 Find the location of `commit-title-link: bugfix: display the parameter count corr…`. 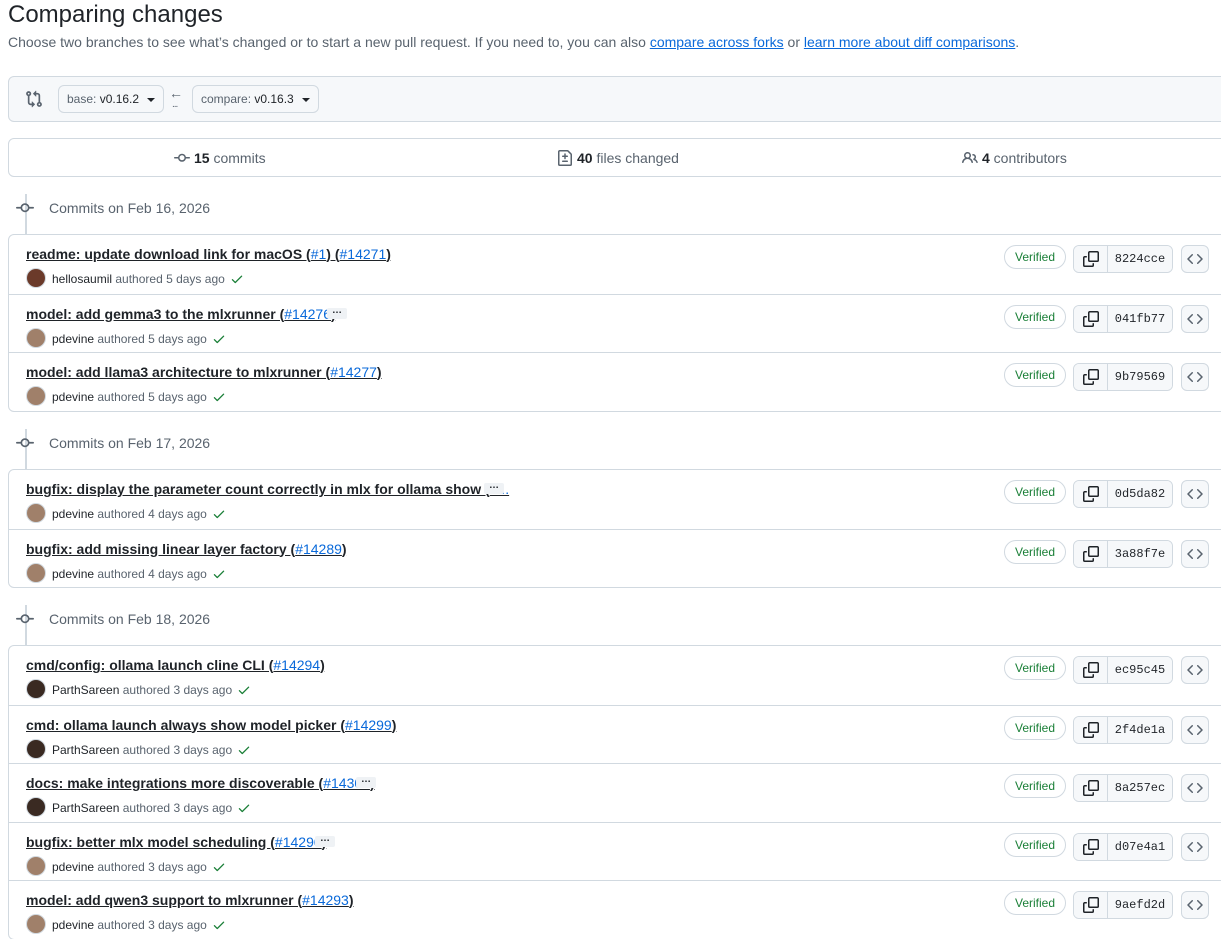

commit-title-link: bugfix: display the parameter count corr… is located at coordinates (267, 489).